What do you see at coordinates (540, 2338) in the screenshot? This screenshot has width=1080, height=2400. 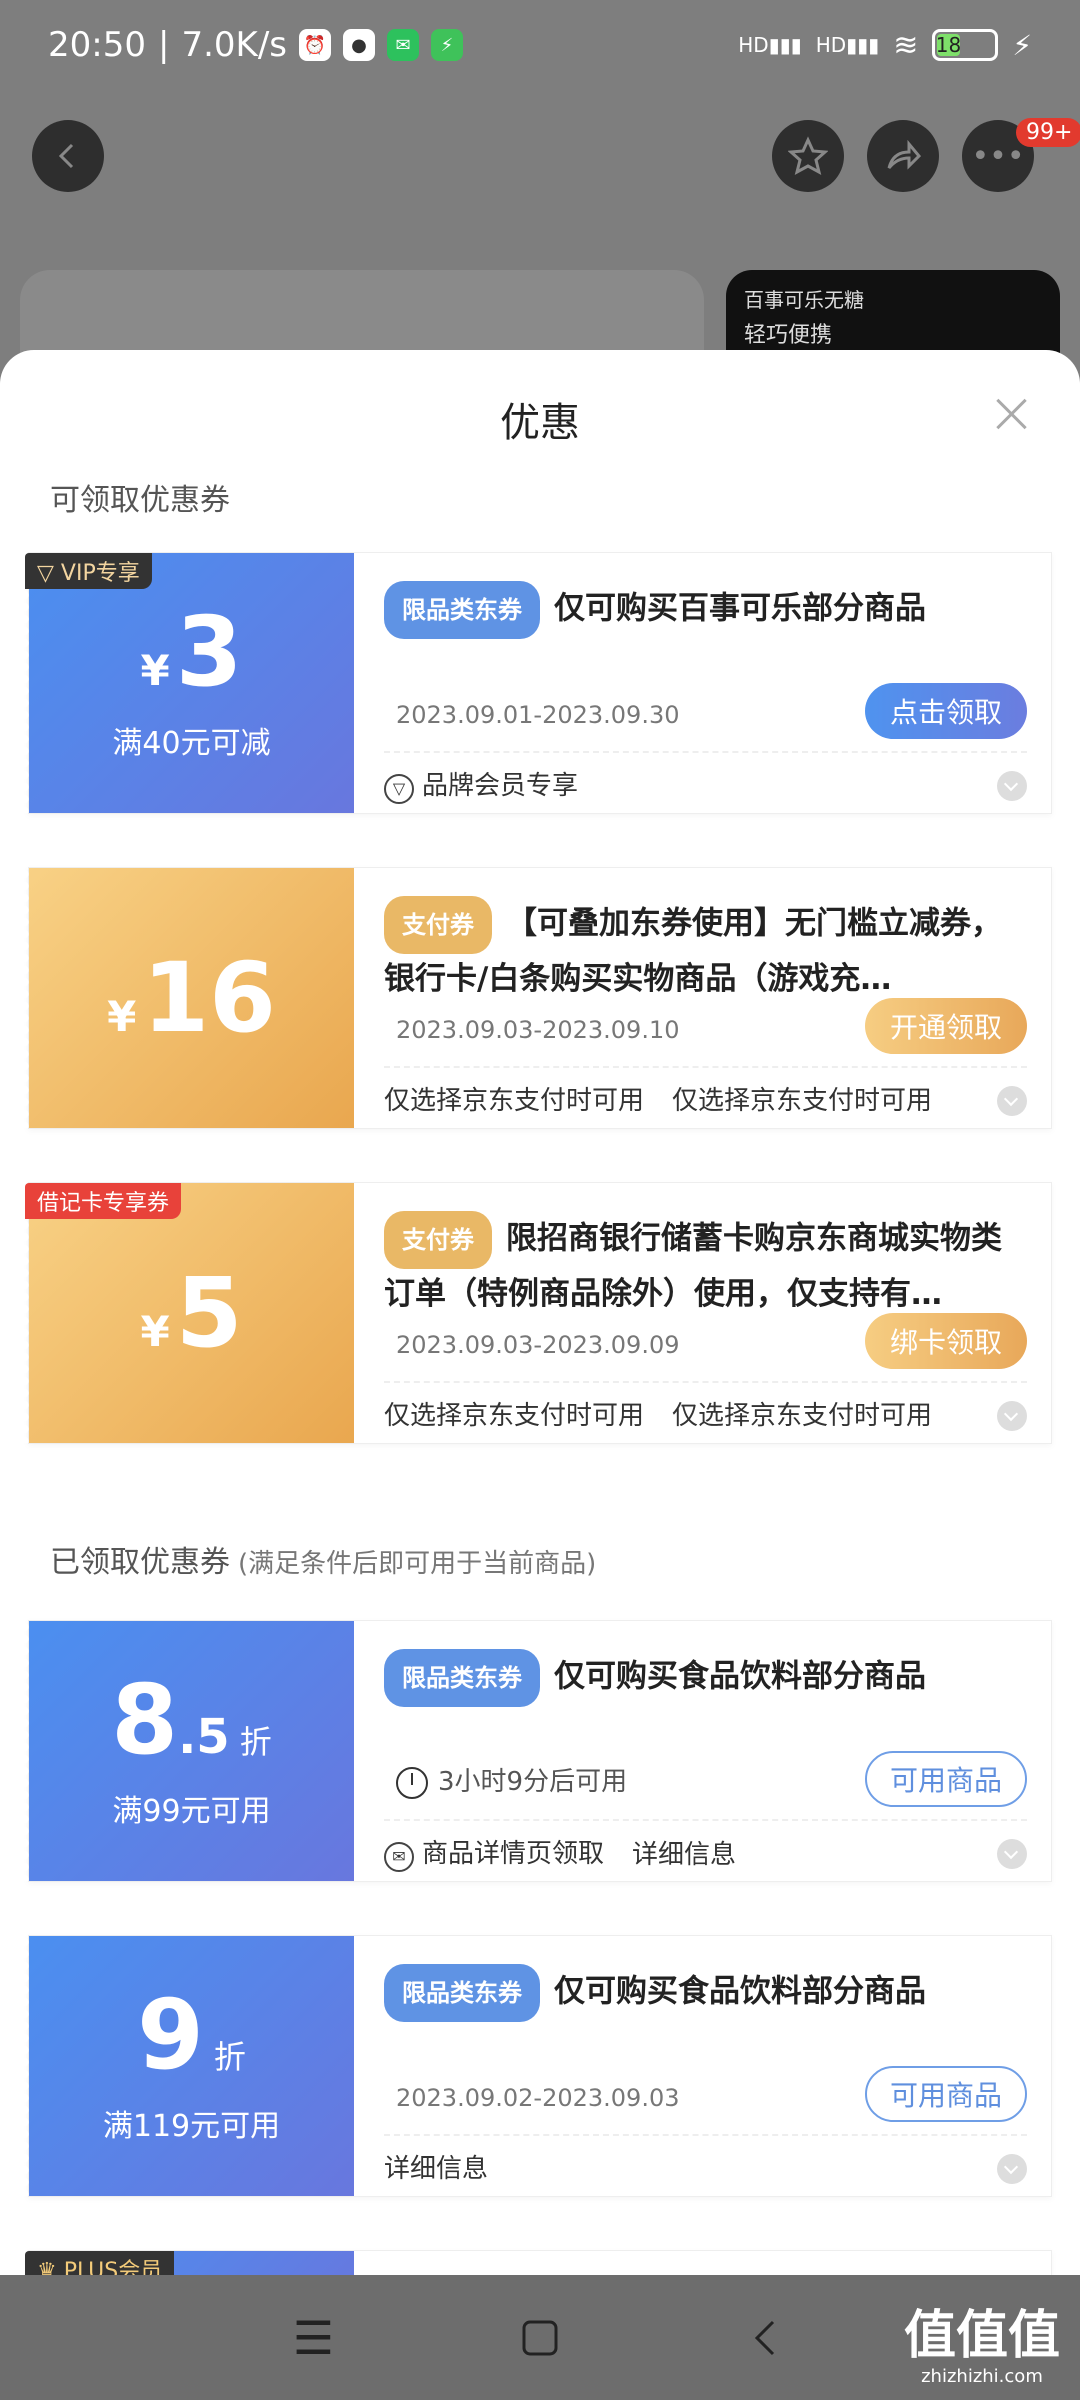 I see `home-icon` at bounding box center [540, 2338].